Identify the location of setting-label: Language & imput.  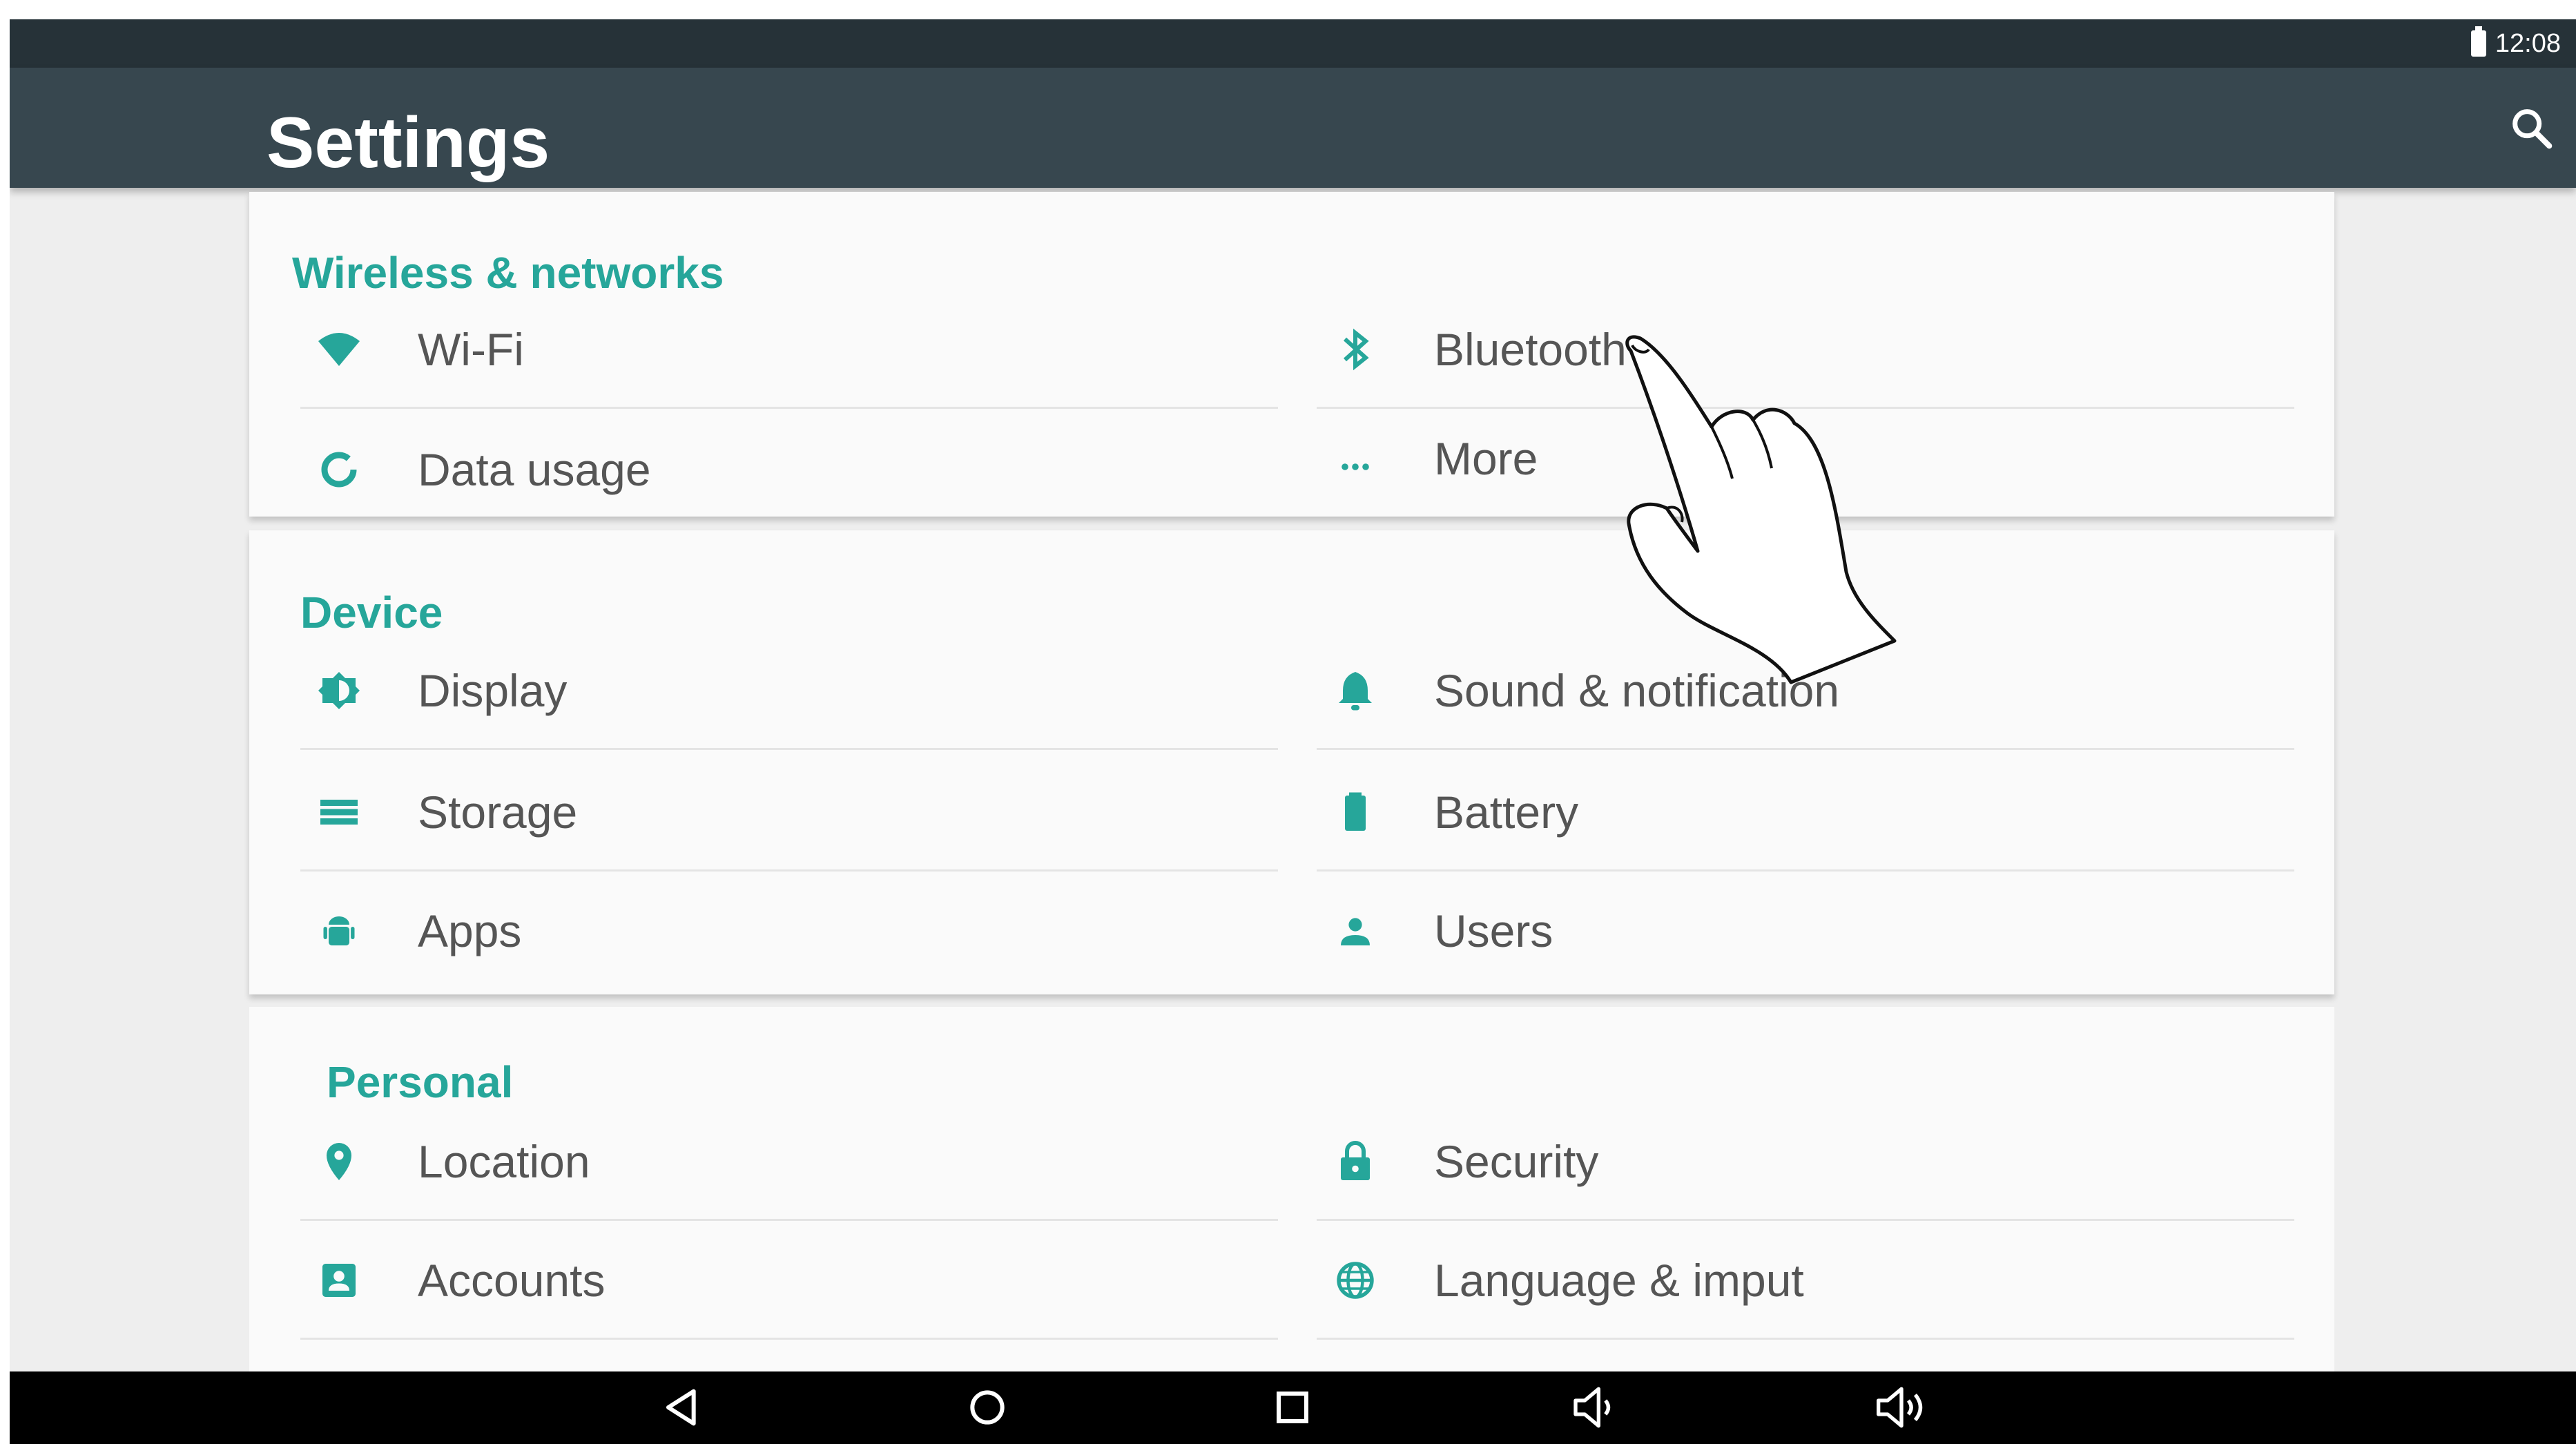
(1619, 1280).